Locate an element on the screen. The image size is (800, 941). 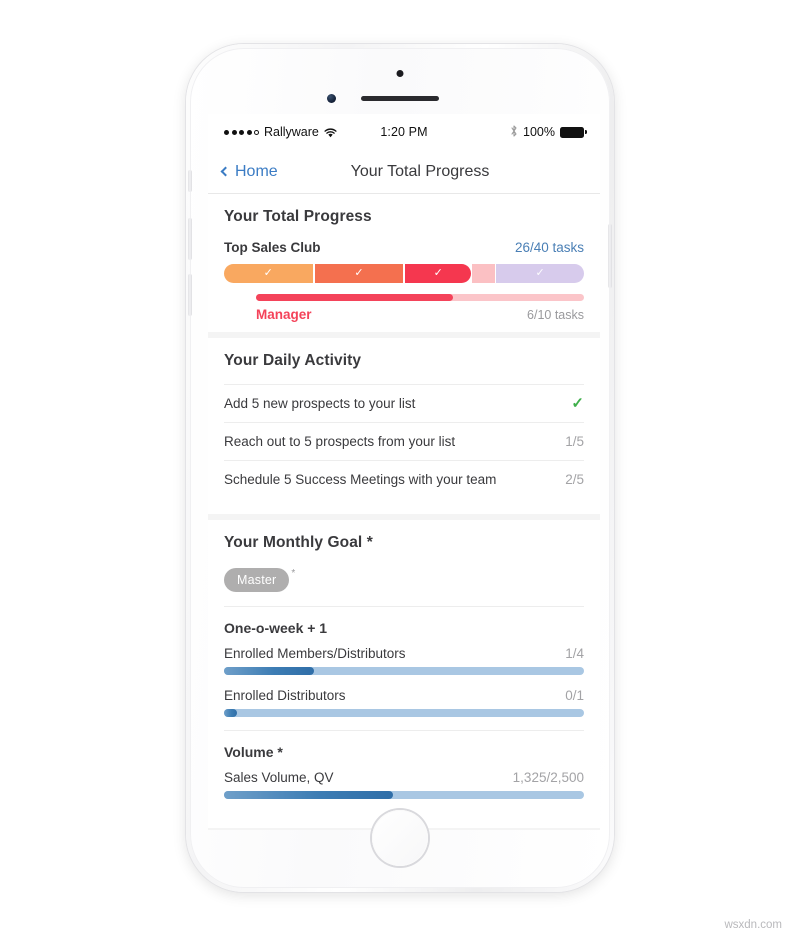
manager-tier-tasks: 6/10 tasks is located at coordinates (555, 315).